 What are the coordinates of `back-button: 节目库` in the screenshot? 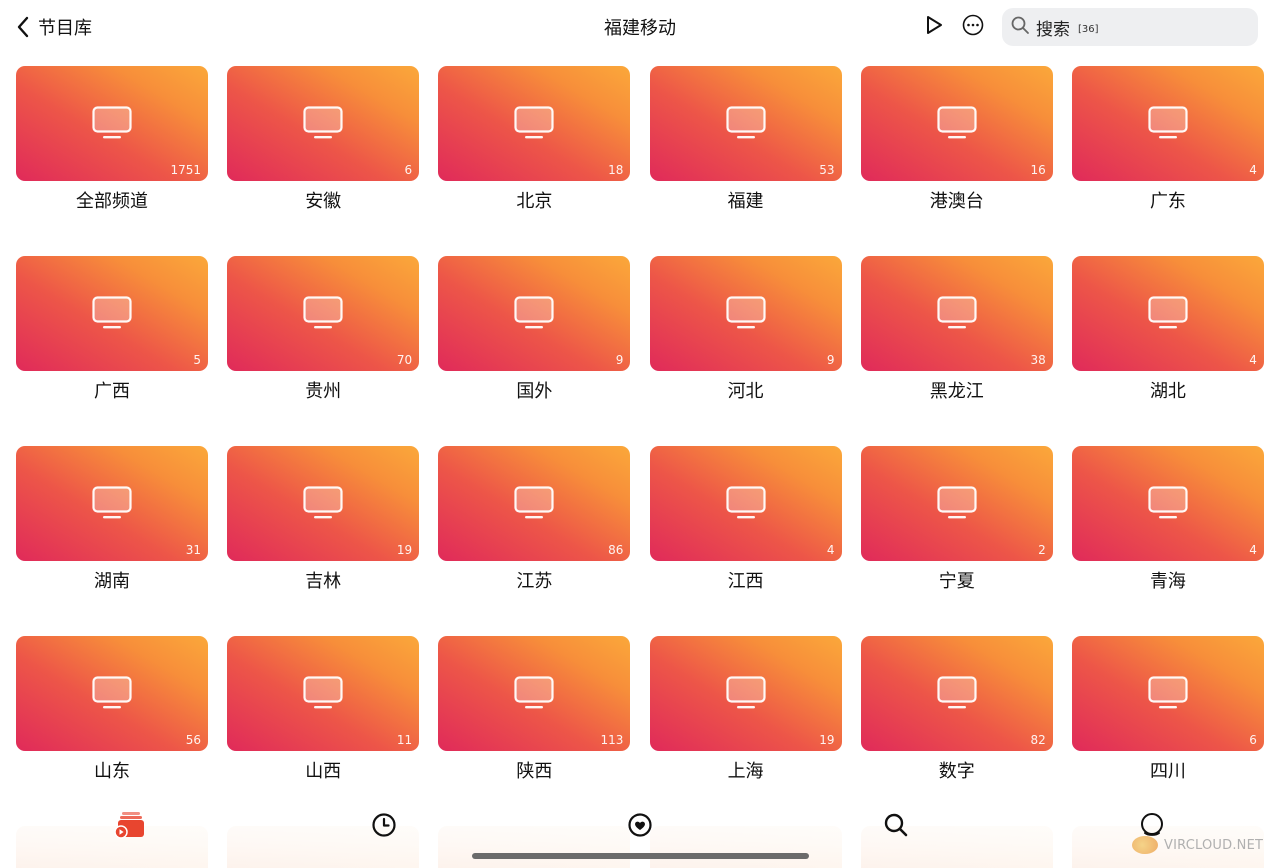 It's located at (52, 27).